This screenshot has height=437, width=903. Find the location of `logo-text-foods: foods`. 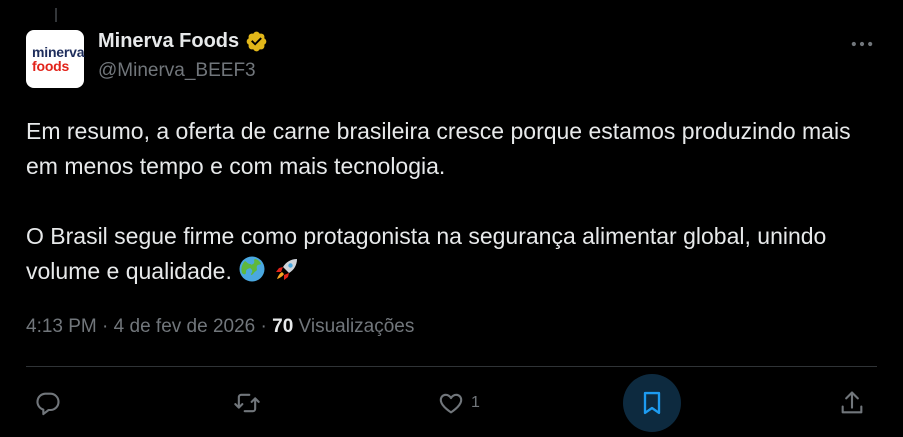

logo-text-foods: foods is located at coordinates (51, 66).